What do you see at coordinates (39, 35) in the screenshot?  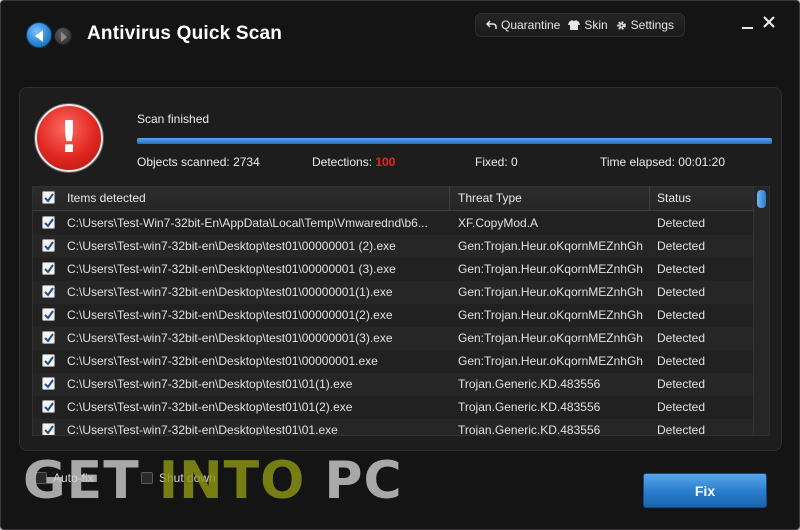 I see `back-button` at bounding box center [39, 35].